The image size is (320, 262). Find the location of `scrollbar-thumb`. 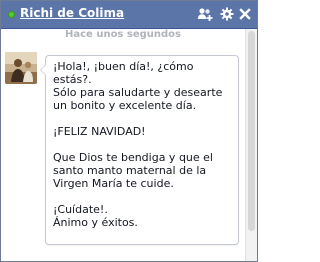

scrollbar-thumb is located at coordinates (251, 131).